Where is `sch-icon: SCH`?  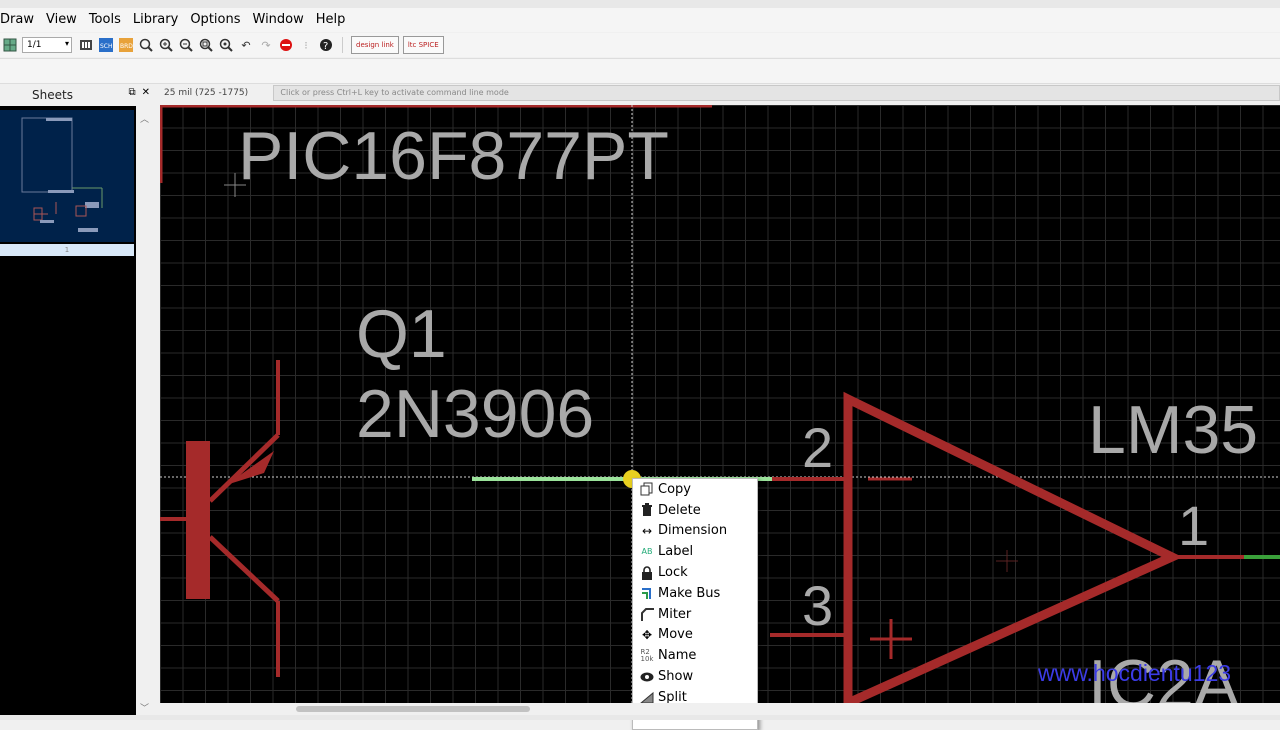
sch-icon: SCH is located at coordinates (106, 45).